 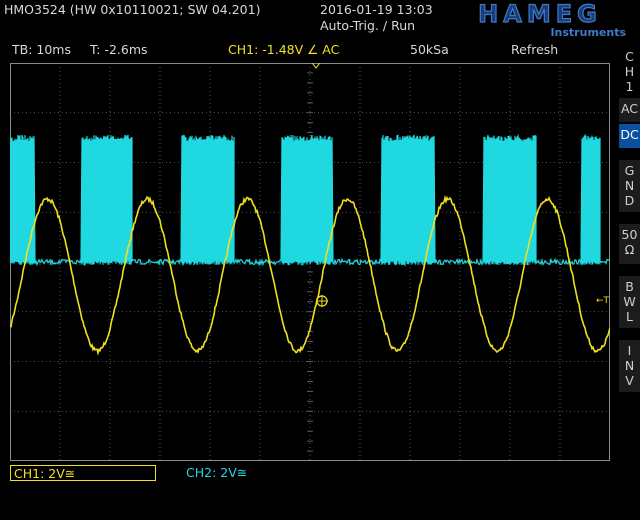 I want to click on trigger-mode-label: Auto-Trig. / Run, so click(x=368, y=25).